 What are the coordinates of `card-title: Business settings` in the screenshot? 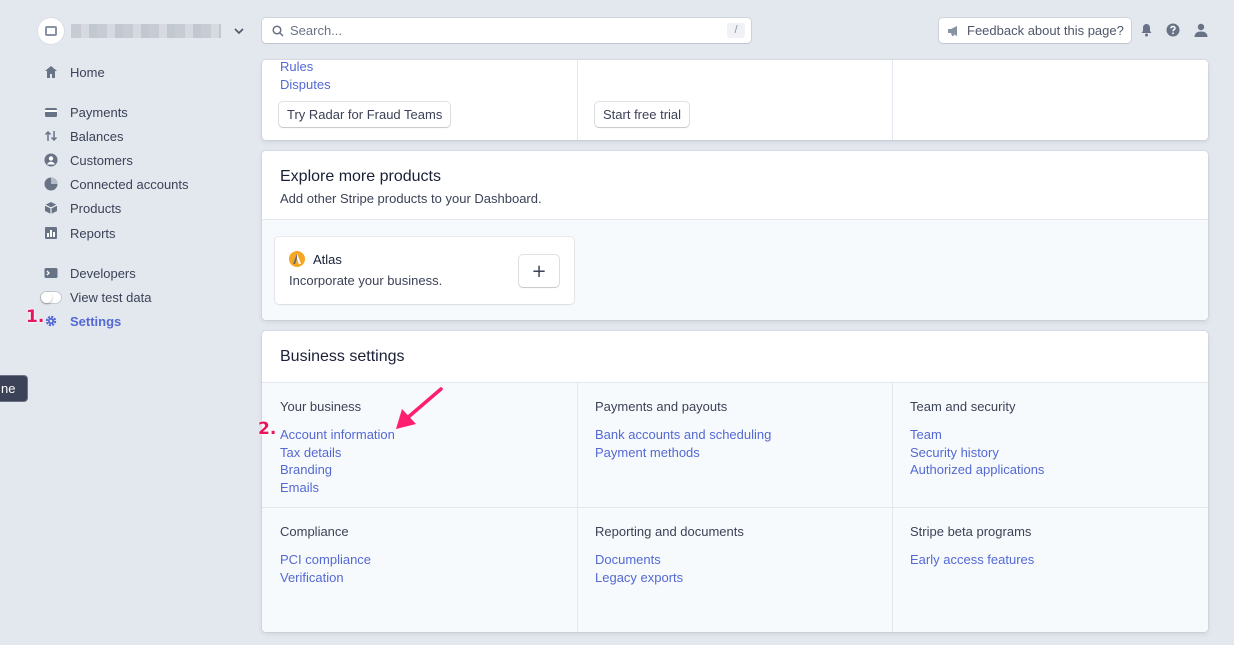 It's located at (342, 356).